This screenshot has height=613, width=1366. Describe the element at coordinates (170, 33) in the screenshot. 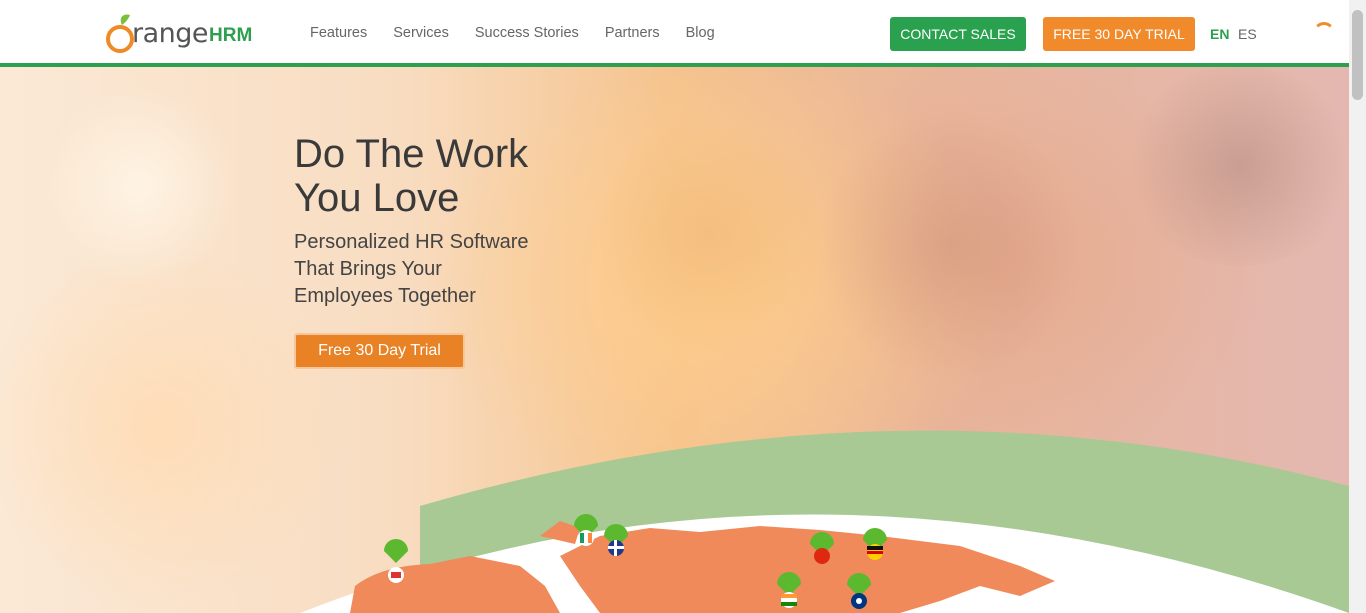

I see `logo-text: range` at that location.